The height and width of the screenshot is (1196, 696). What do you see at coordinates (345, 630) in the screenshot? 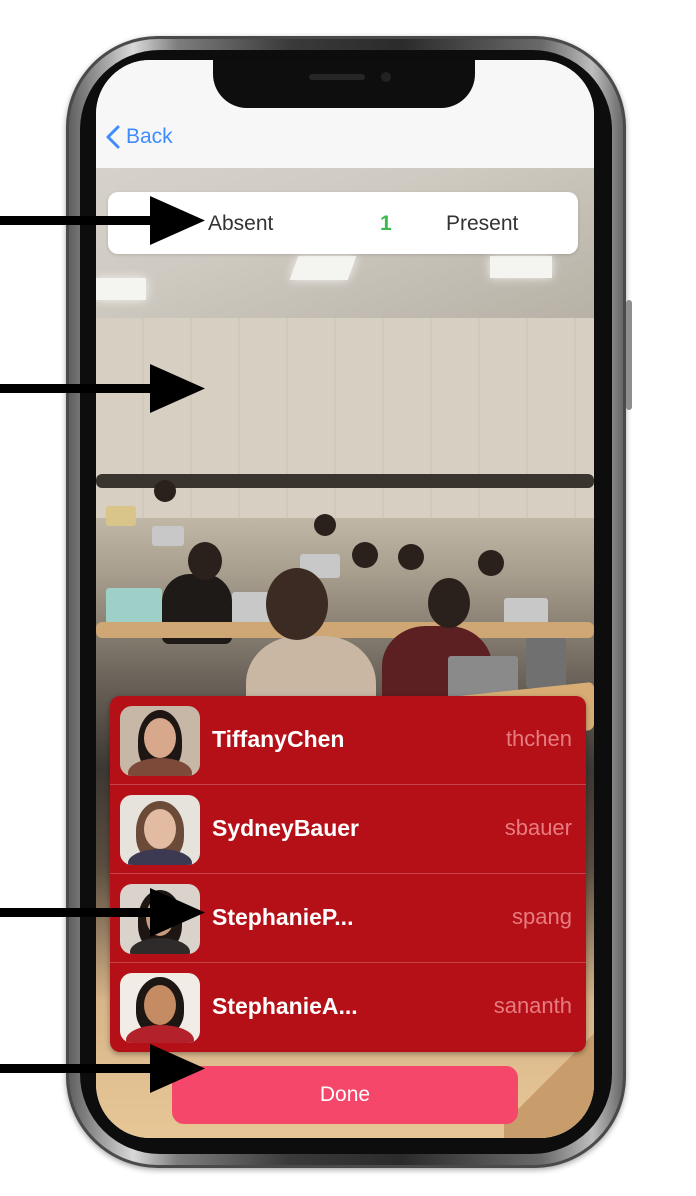
I see `desk` at bounding box center [345, 630].